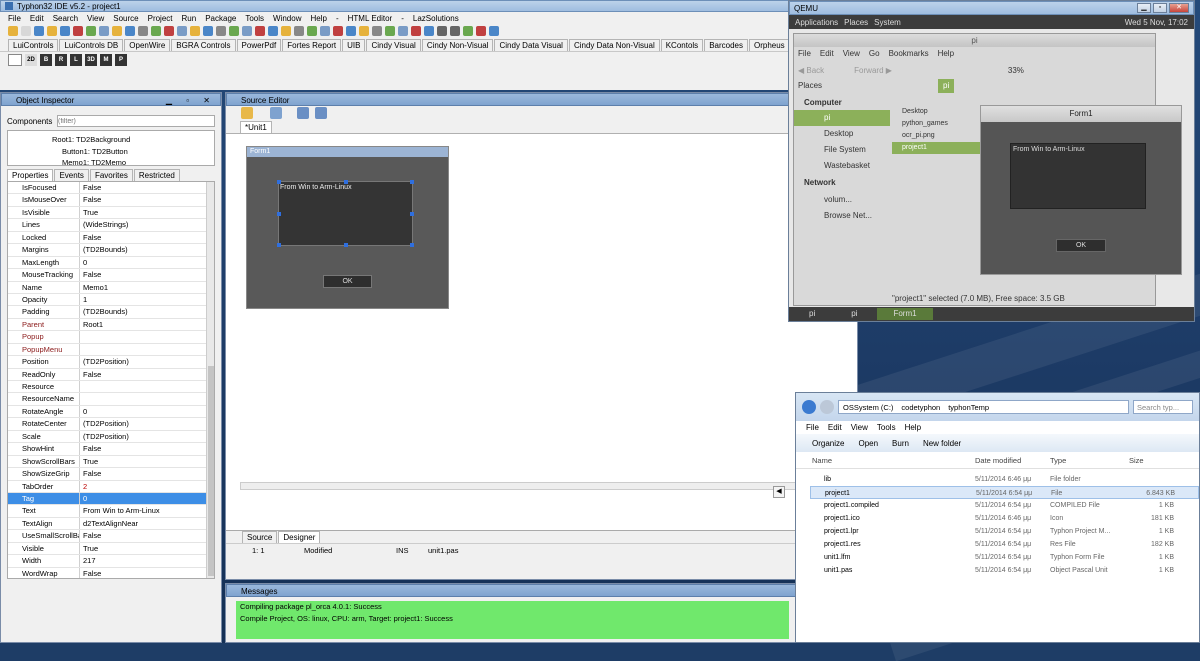 This screenshot has width=1200, height=661. Describe the element at coordinates (33, 45) in the screenshot. I see `component-tab: LuiControls` at that location.